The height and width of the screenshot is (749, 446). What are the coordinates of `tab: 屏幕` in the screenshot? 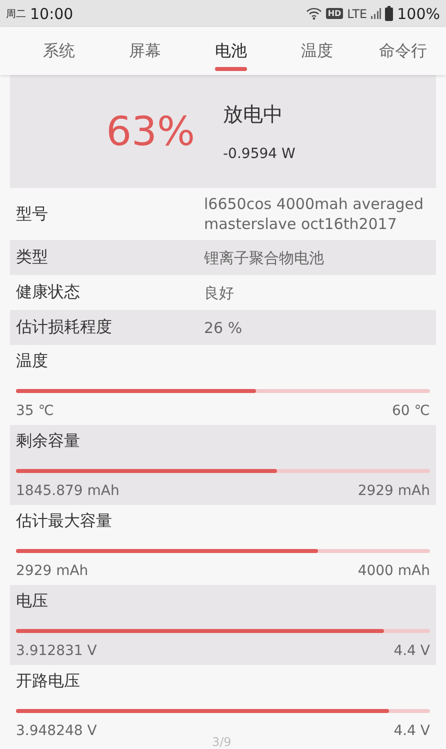 It's located at (145, 51).